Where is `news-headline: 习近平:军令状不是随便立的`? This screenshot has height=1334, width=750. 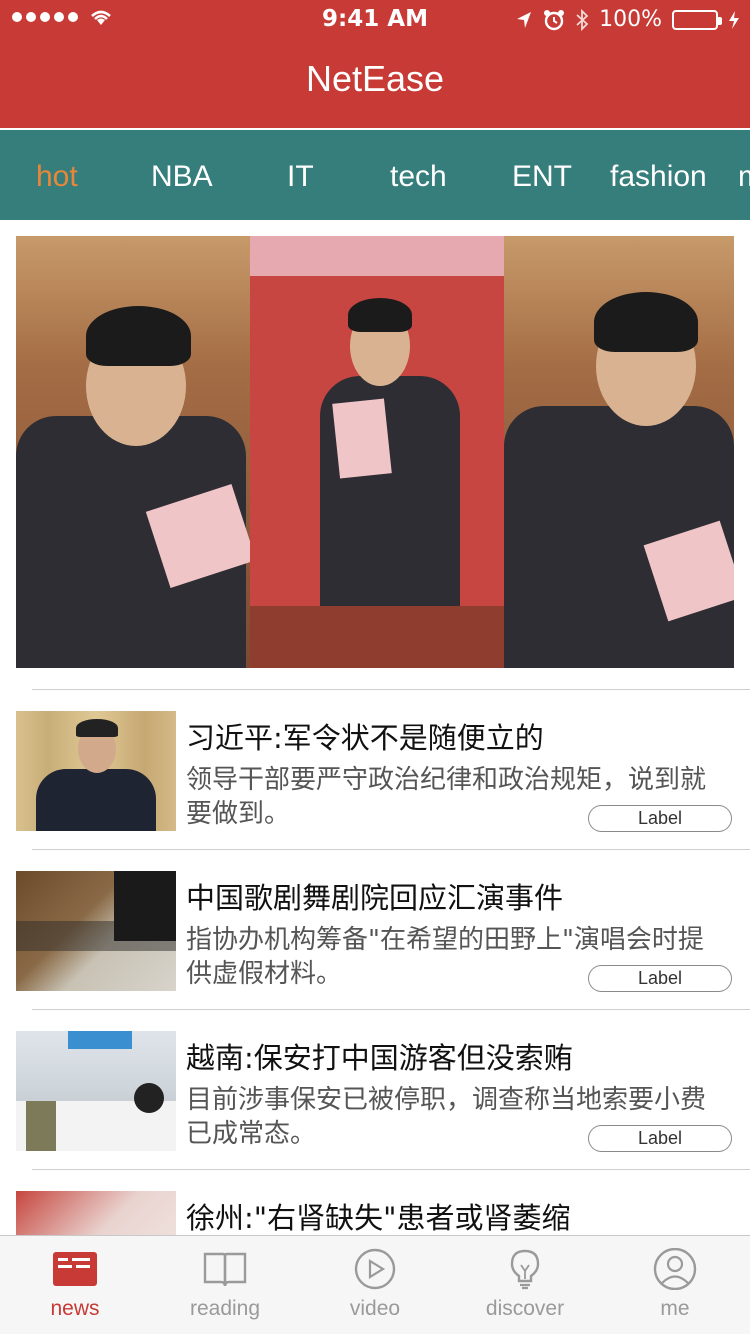 news-headline: 习近平:军令状不是随便立的 is located at coordinates (365, 738).